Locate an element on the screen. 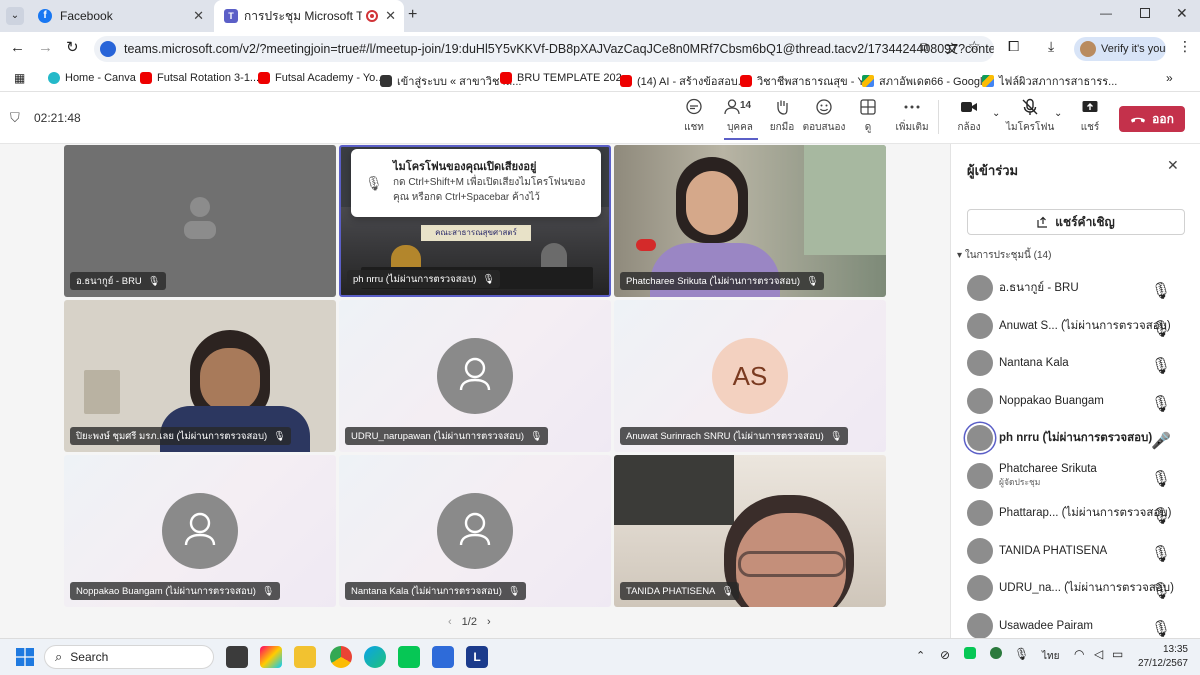 Image resolution: width=1200 pixels, height=675 pixels. new-tab-button: + is located at coordinates (412, 15).